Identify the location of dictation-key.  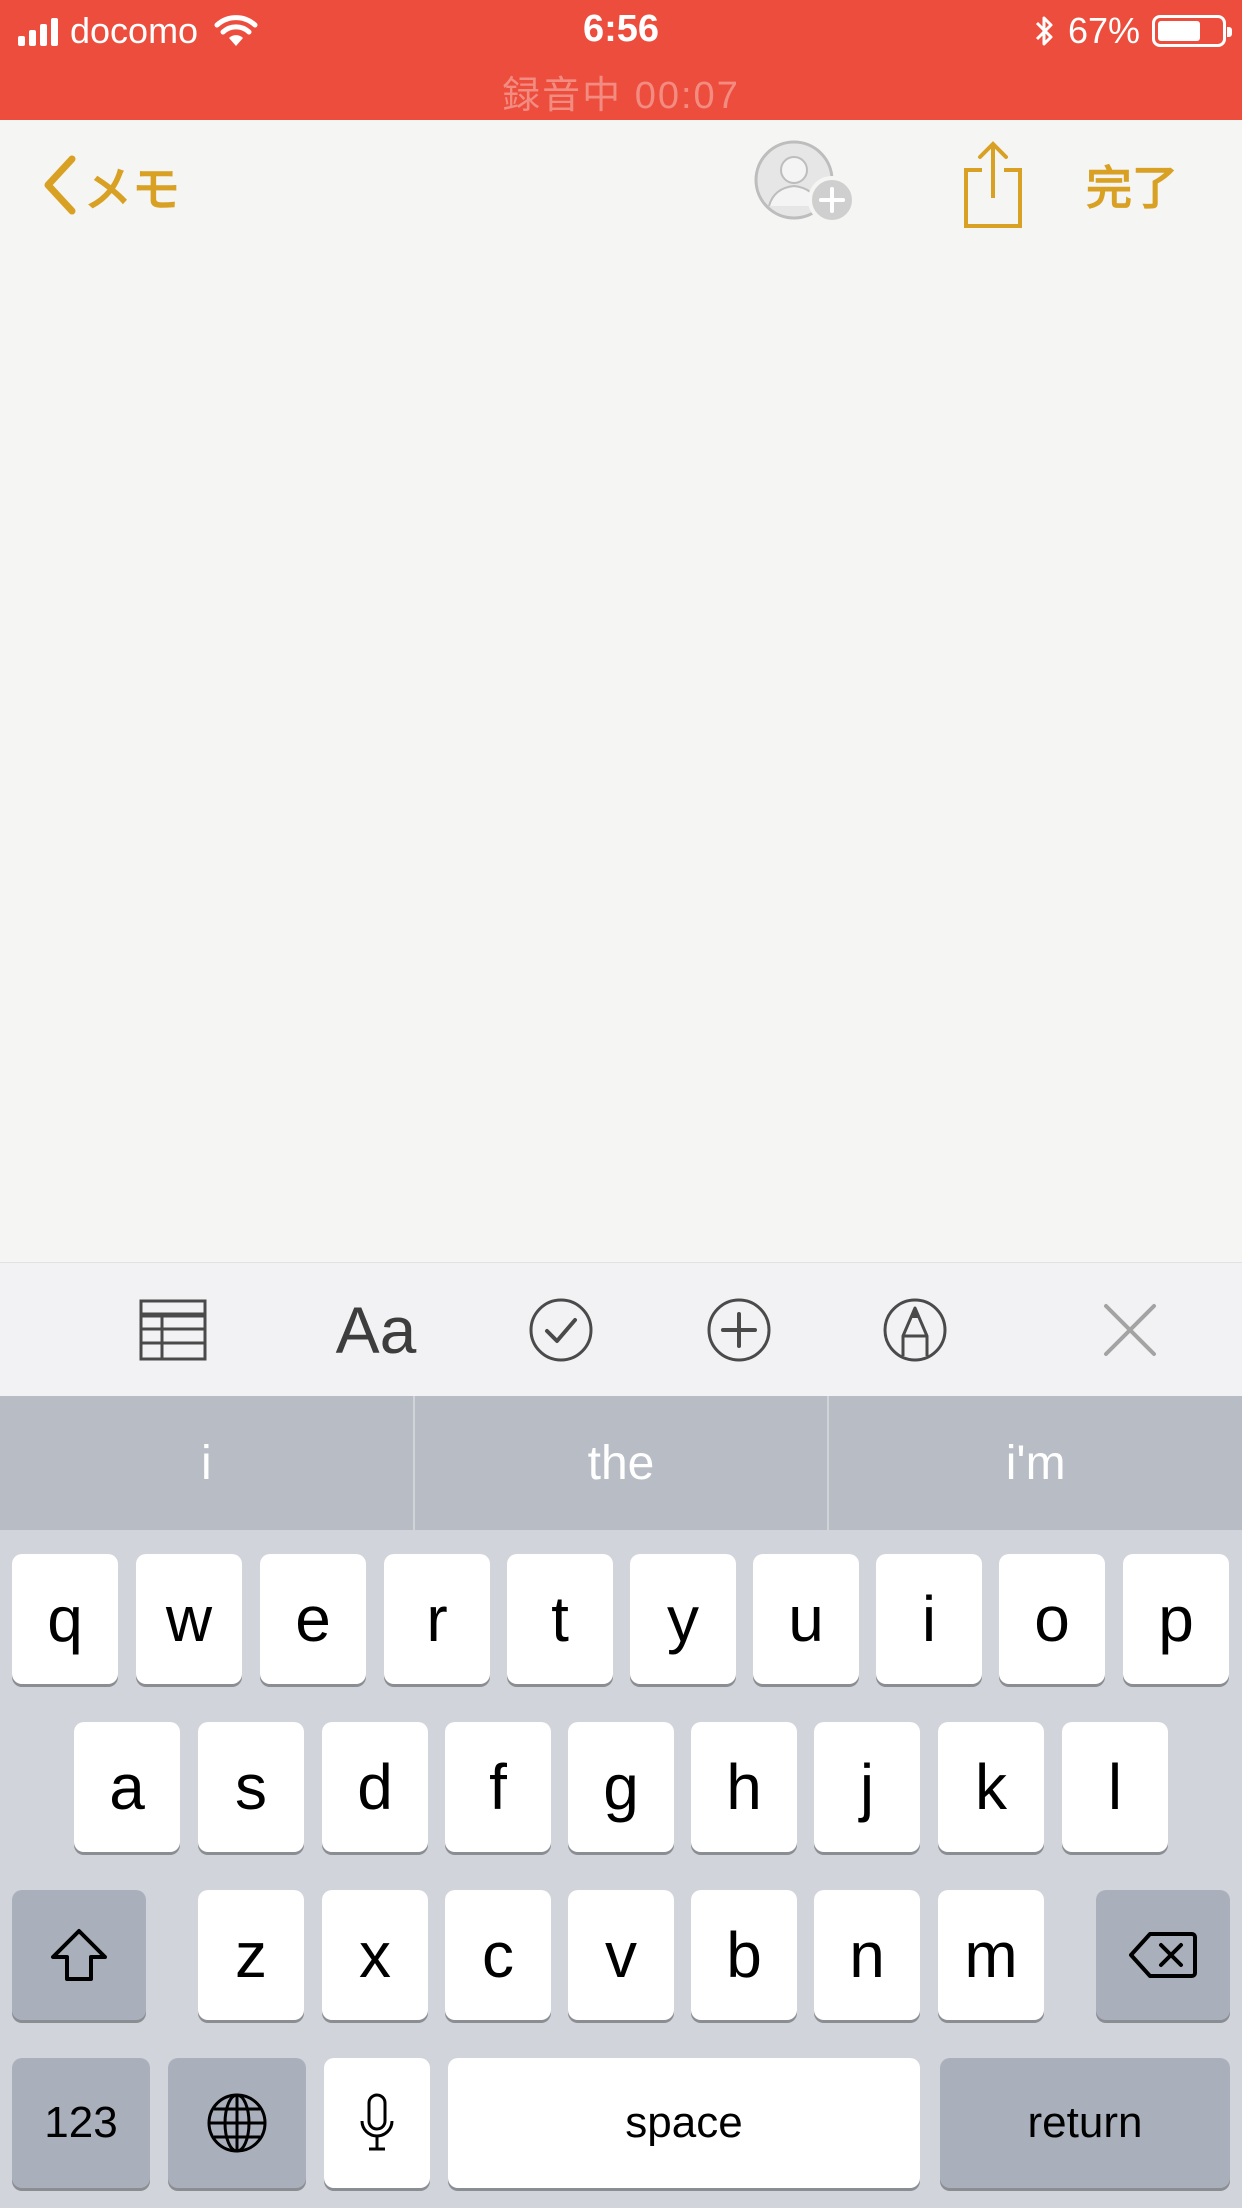
(377, 2123).